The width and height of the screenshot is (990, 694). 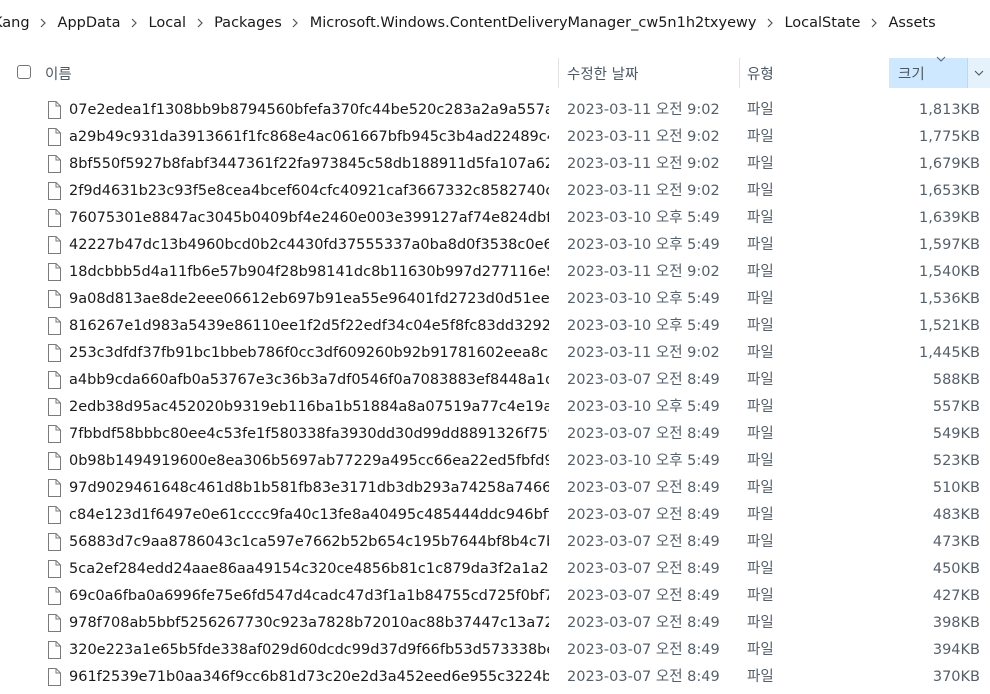 I want to click on breadcrumb-item-local: Local, so click(x=168, y=23).